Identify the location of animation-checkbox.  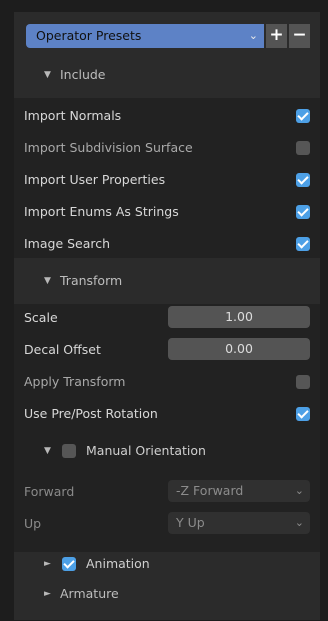
(69, 564).